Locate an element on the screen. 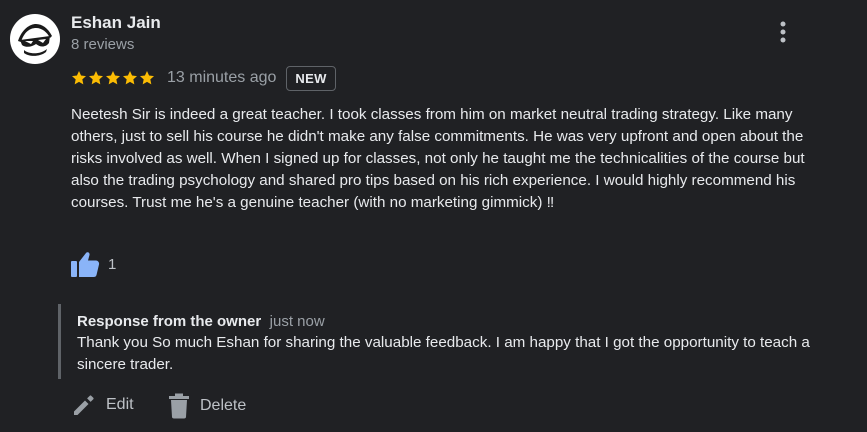  owner-response-header: Response from the owner just now is located at coordinates (447, 322).